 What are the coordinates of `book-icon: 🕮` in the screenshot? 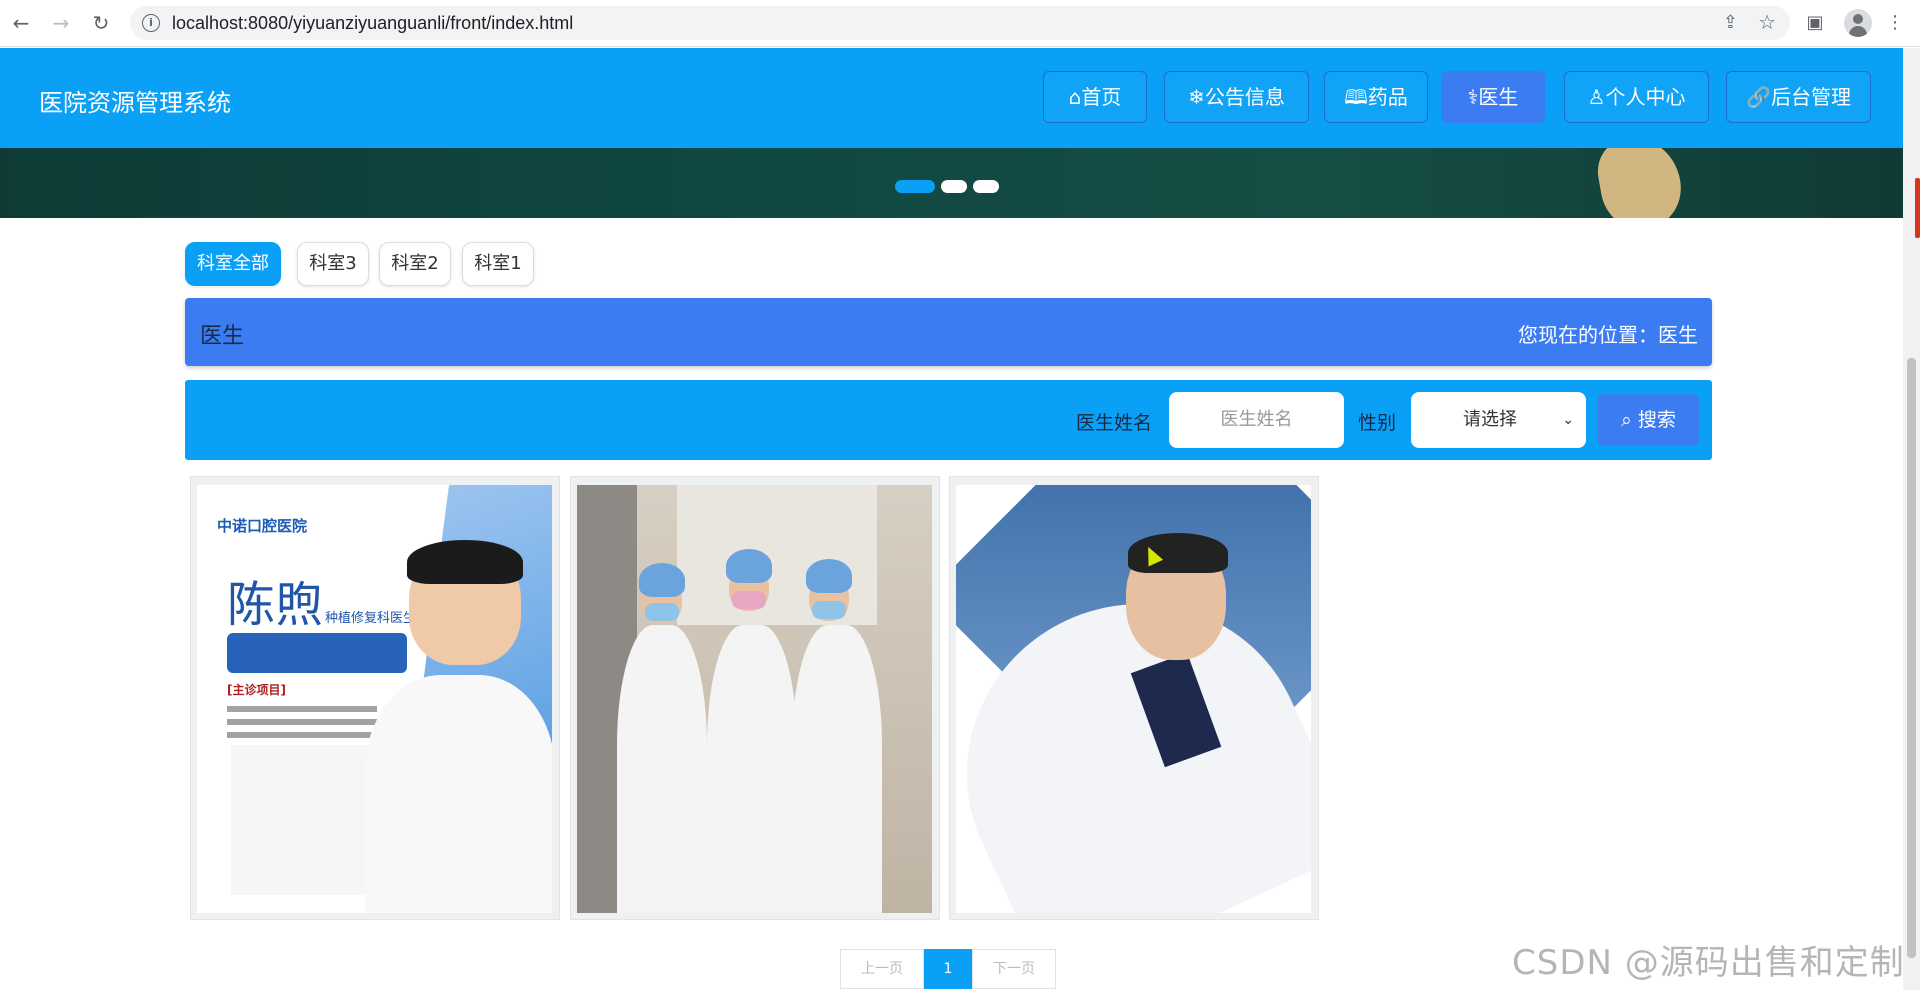 It's located at (1356, 97).